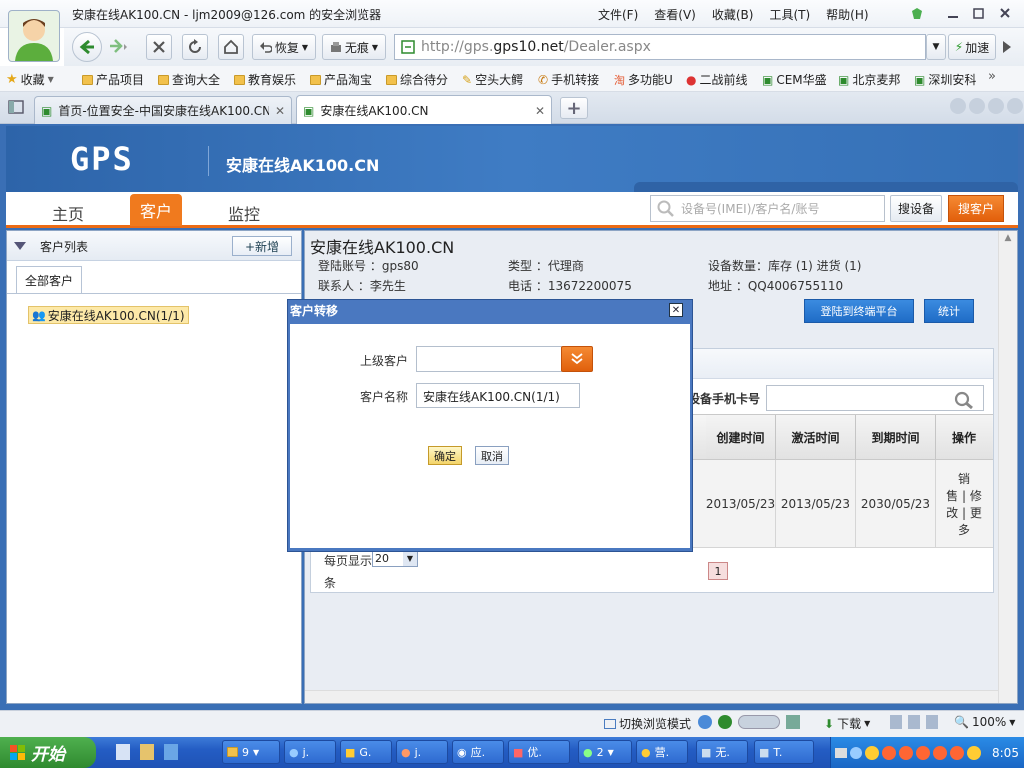  I want to click on stats-button: 统计, so click(949, 311).